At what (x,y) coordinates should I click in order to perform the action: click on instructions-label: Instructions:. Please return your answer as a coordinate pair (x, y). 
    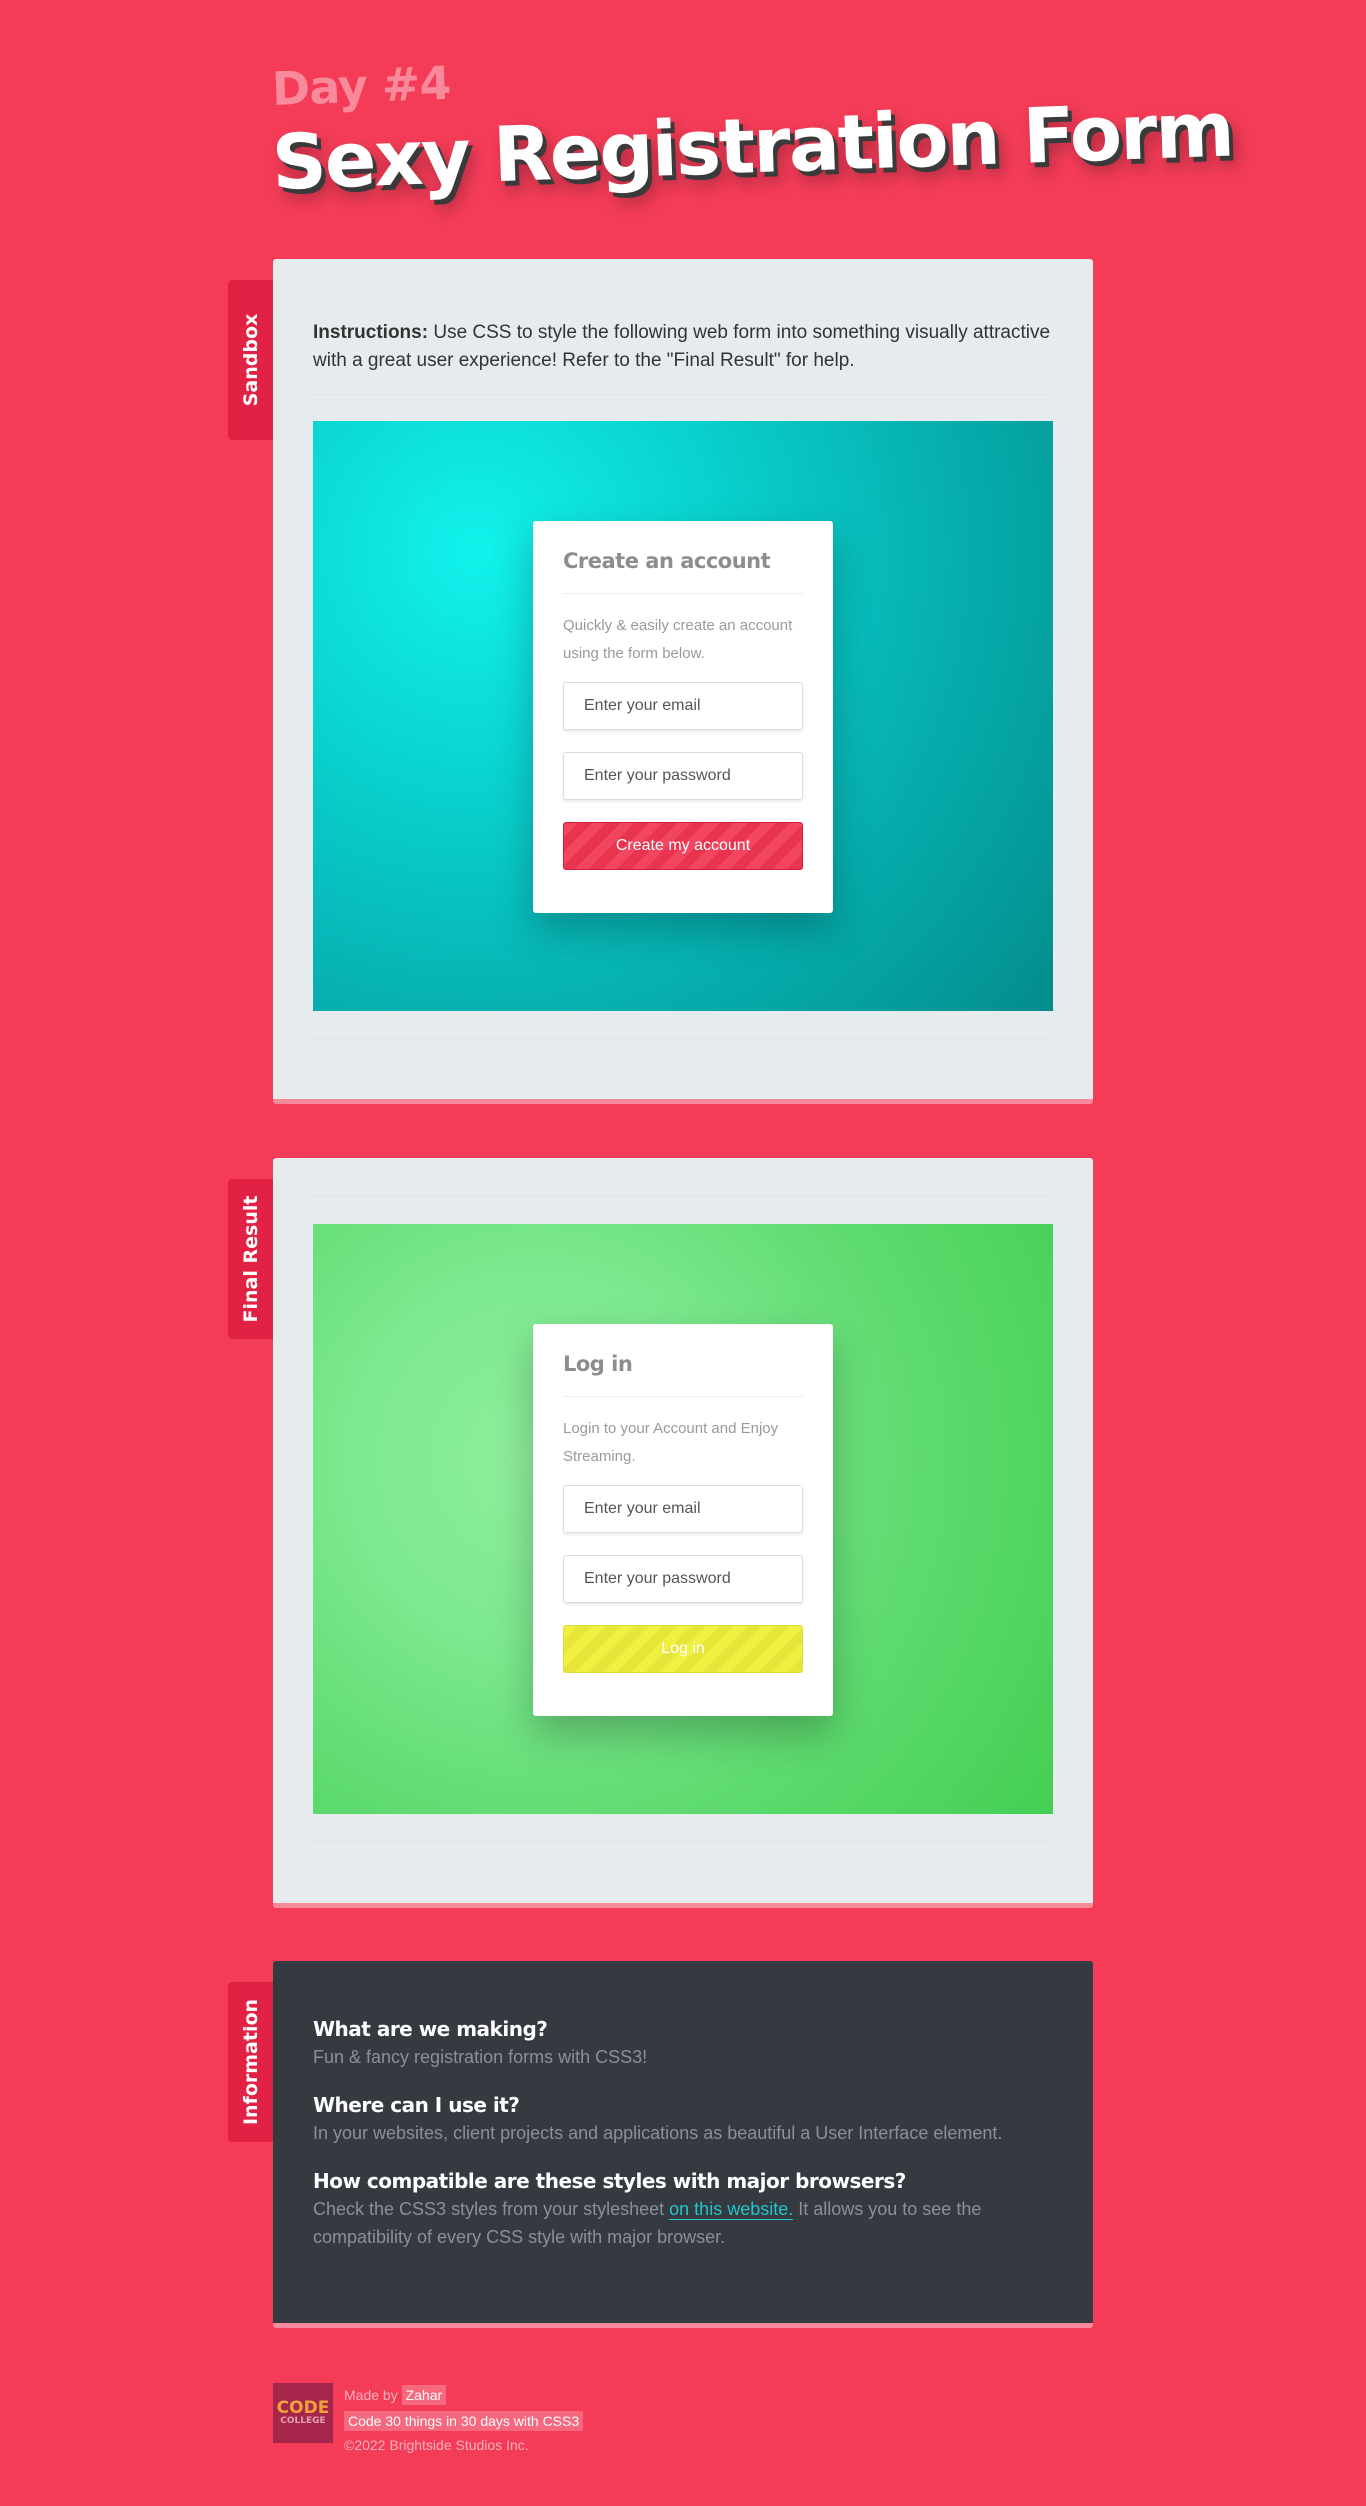
    Looking at the image, I should click on (371, 332).